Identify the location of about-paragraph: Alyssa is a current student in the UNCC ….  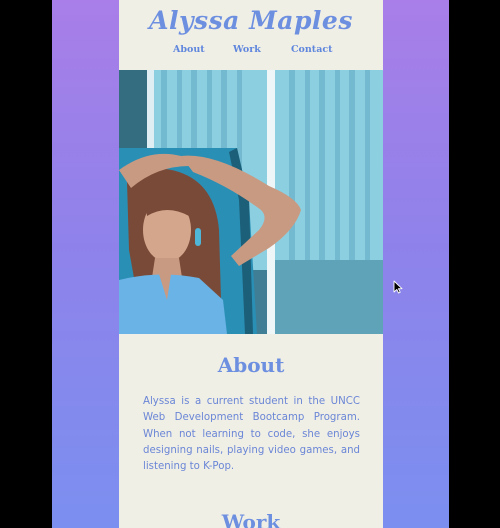
(251, 434).